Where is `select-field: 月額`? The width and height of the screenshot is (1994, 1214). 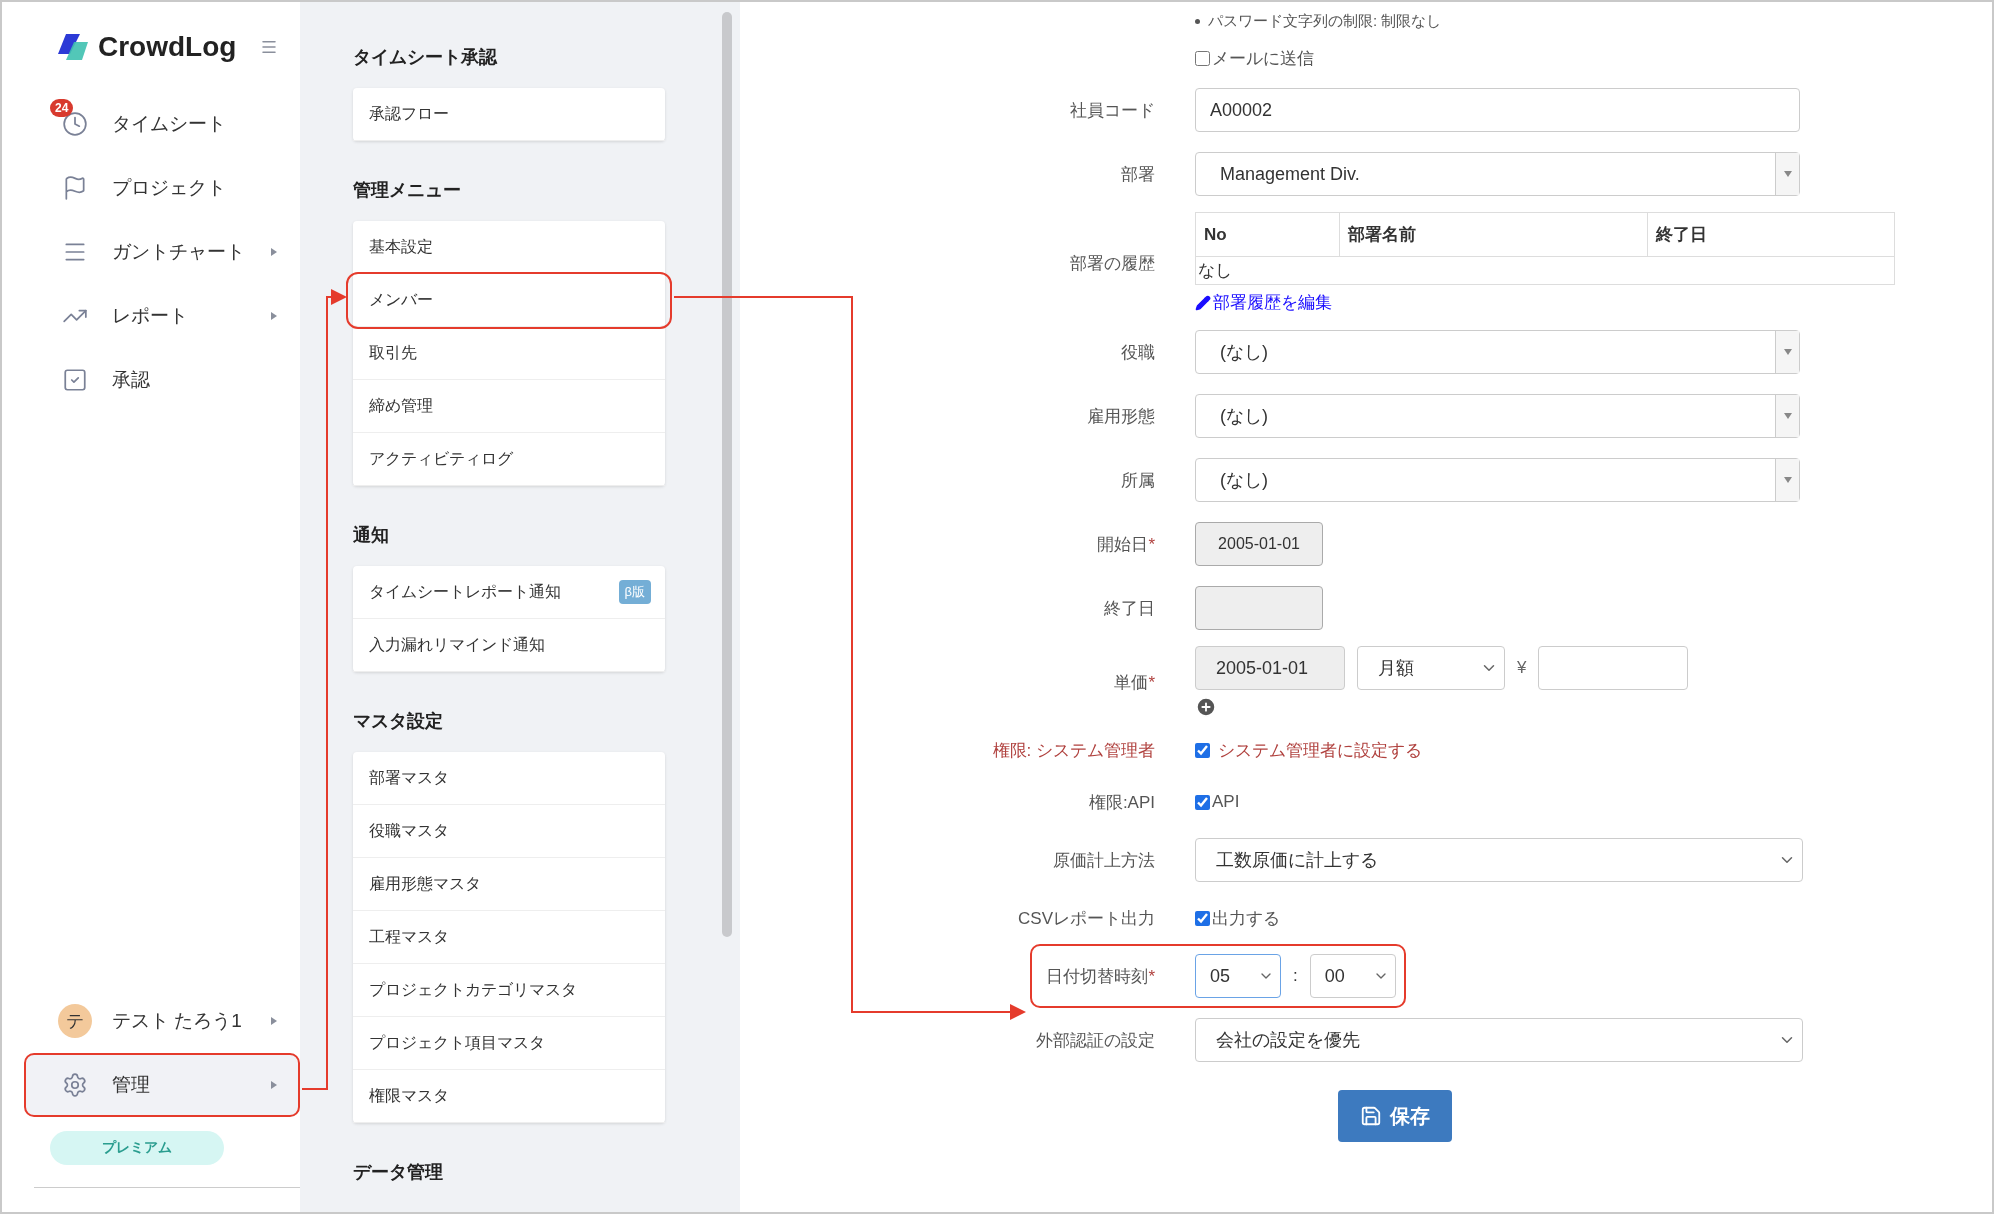
select-field: 月額 is located at coordinates (1431, 668).